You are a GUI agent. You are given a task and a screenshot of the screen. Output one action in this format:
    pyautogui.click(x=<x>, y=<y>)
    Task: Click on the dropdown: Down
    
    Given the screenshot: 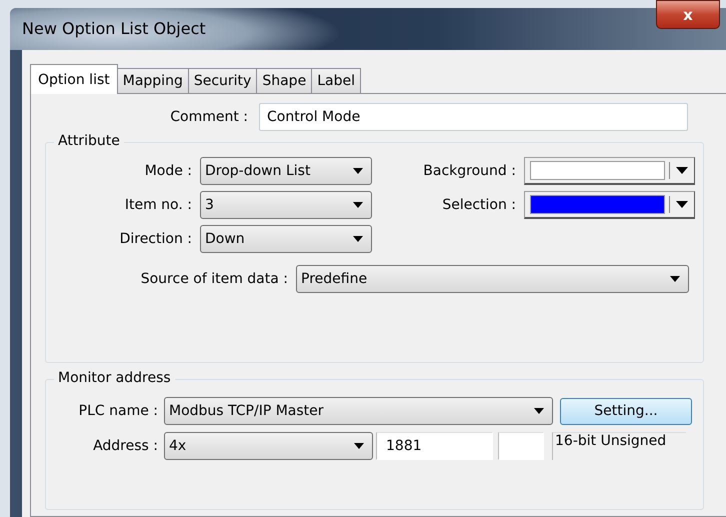 What is the action you would take?
    pyautogui.click(x=286, y=239)
    